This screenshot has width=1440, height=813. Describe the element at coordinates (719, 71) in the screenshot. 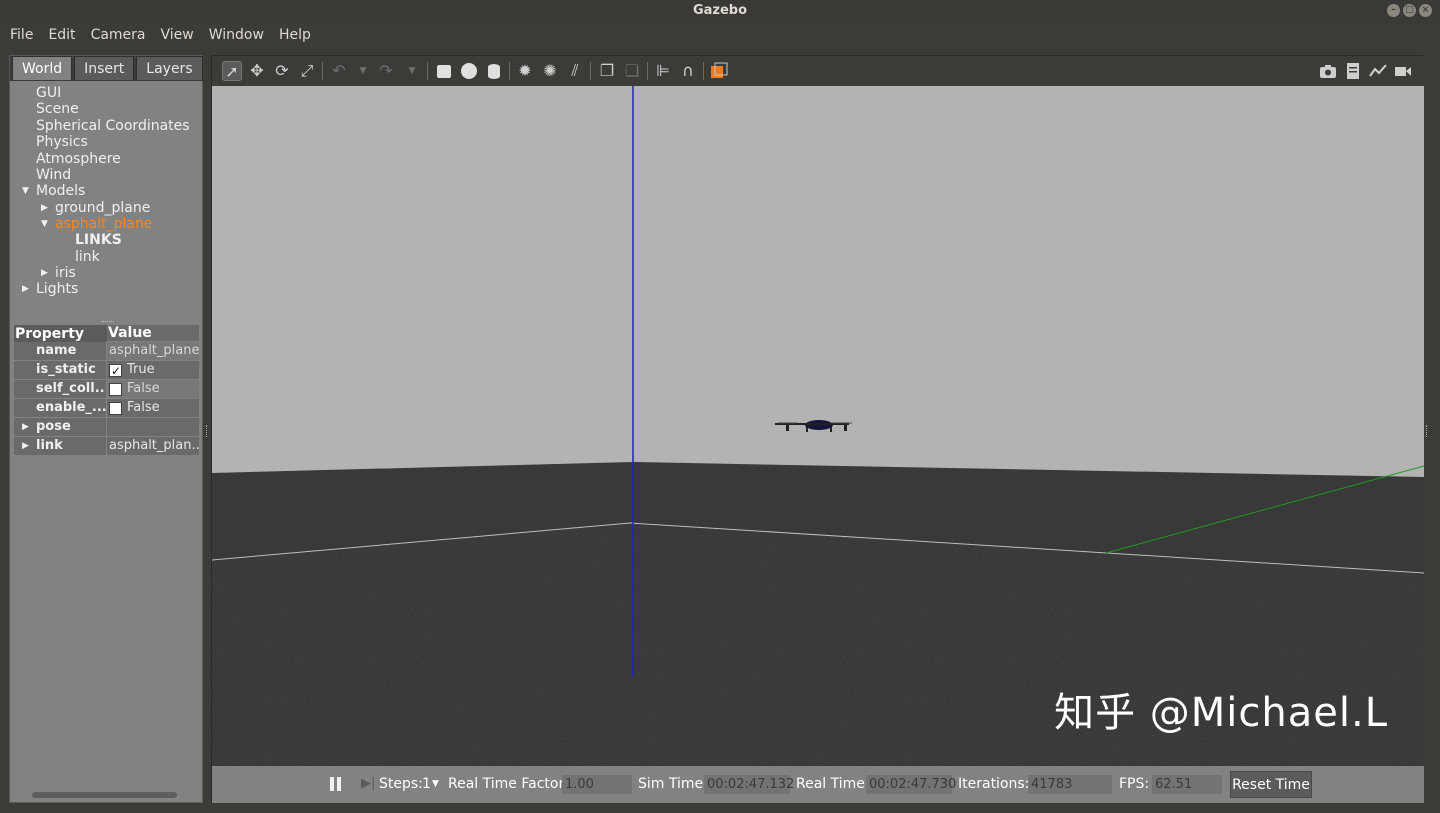

I see `view-angle-icon` at that location.